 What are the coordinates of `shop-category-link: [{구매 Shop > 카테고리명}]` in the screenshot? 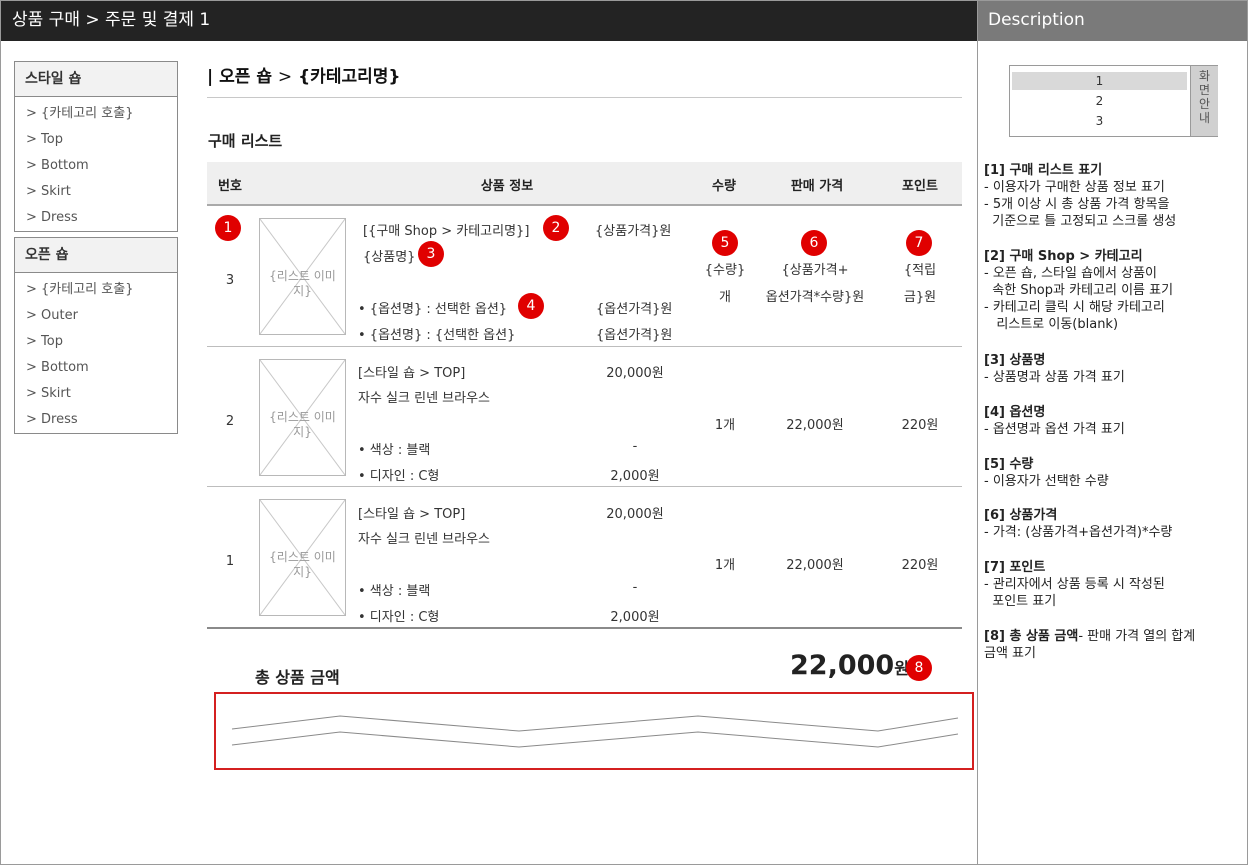 It's located at (446, 229).